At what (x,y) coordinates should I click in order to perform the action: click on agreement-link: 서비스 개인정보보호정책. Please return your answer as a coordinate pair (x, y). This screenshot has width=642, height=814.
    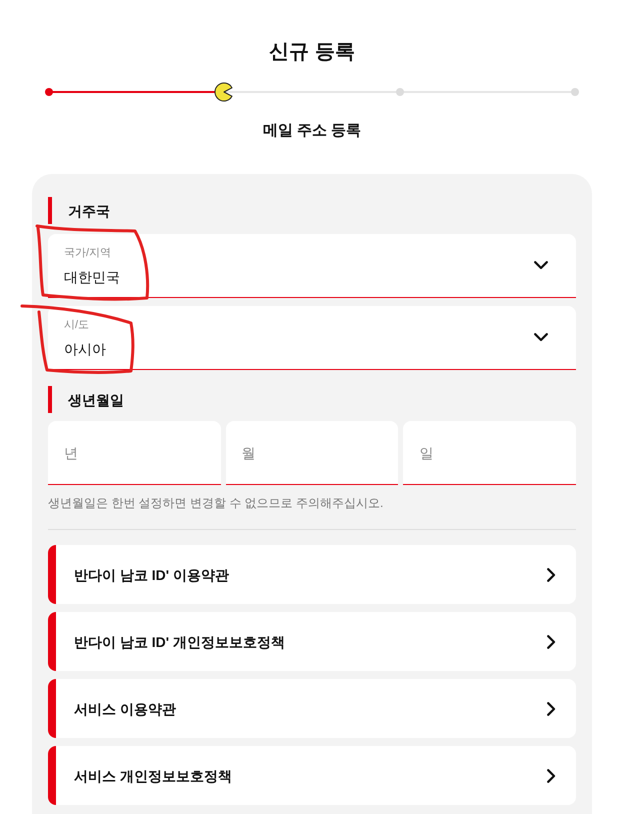
    Looking at the image, I should click on (312, 775).